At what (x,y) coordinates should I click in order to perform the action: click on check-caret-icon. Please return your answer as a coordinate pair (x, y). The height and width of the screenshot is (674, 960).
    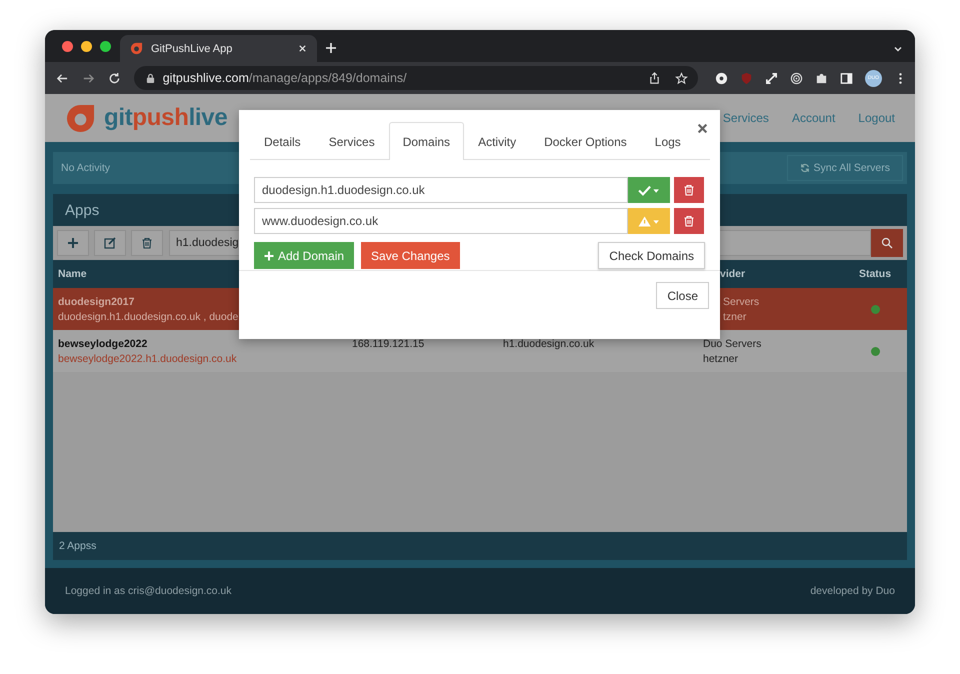
    Looking at the image, I should click on (649, 190).